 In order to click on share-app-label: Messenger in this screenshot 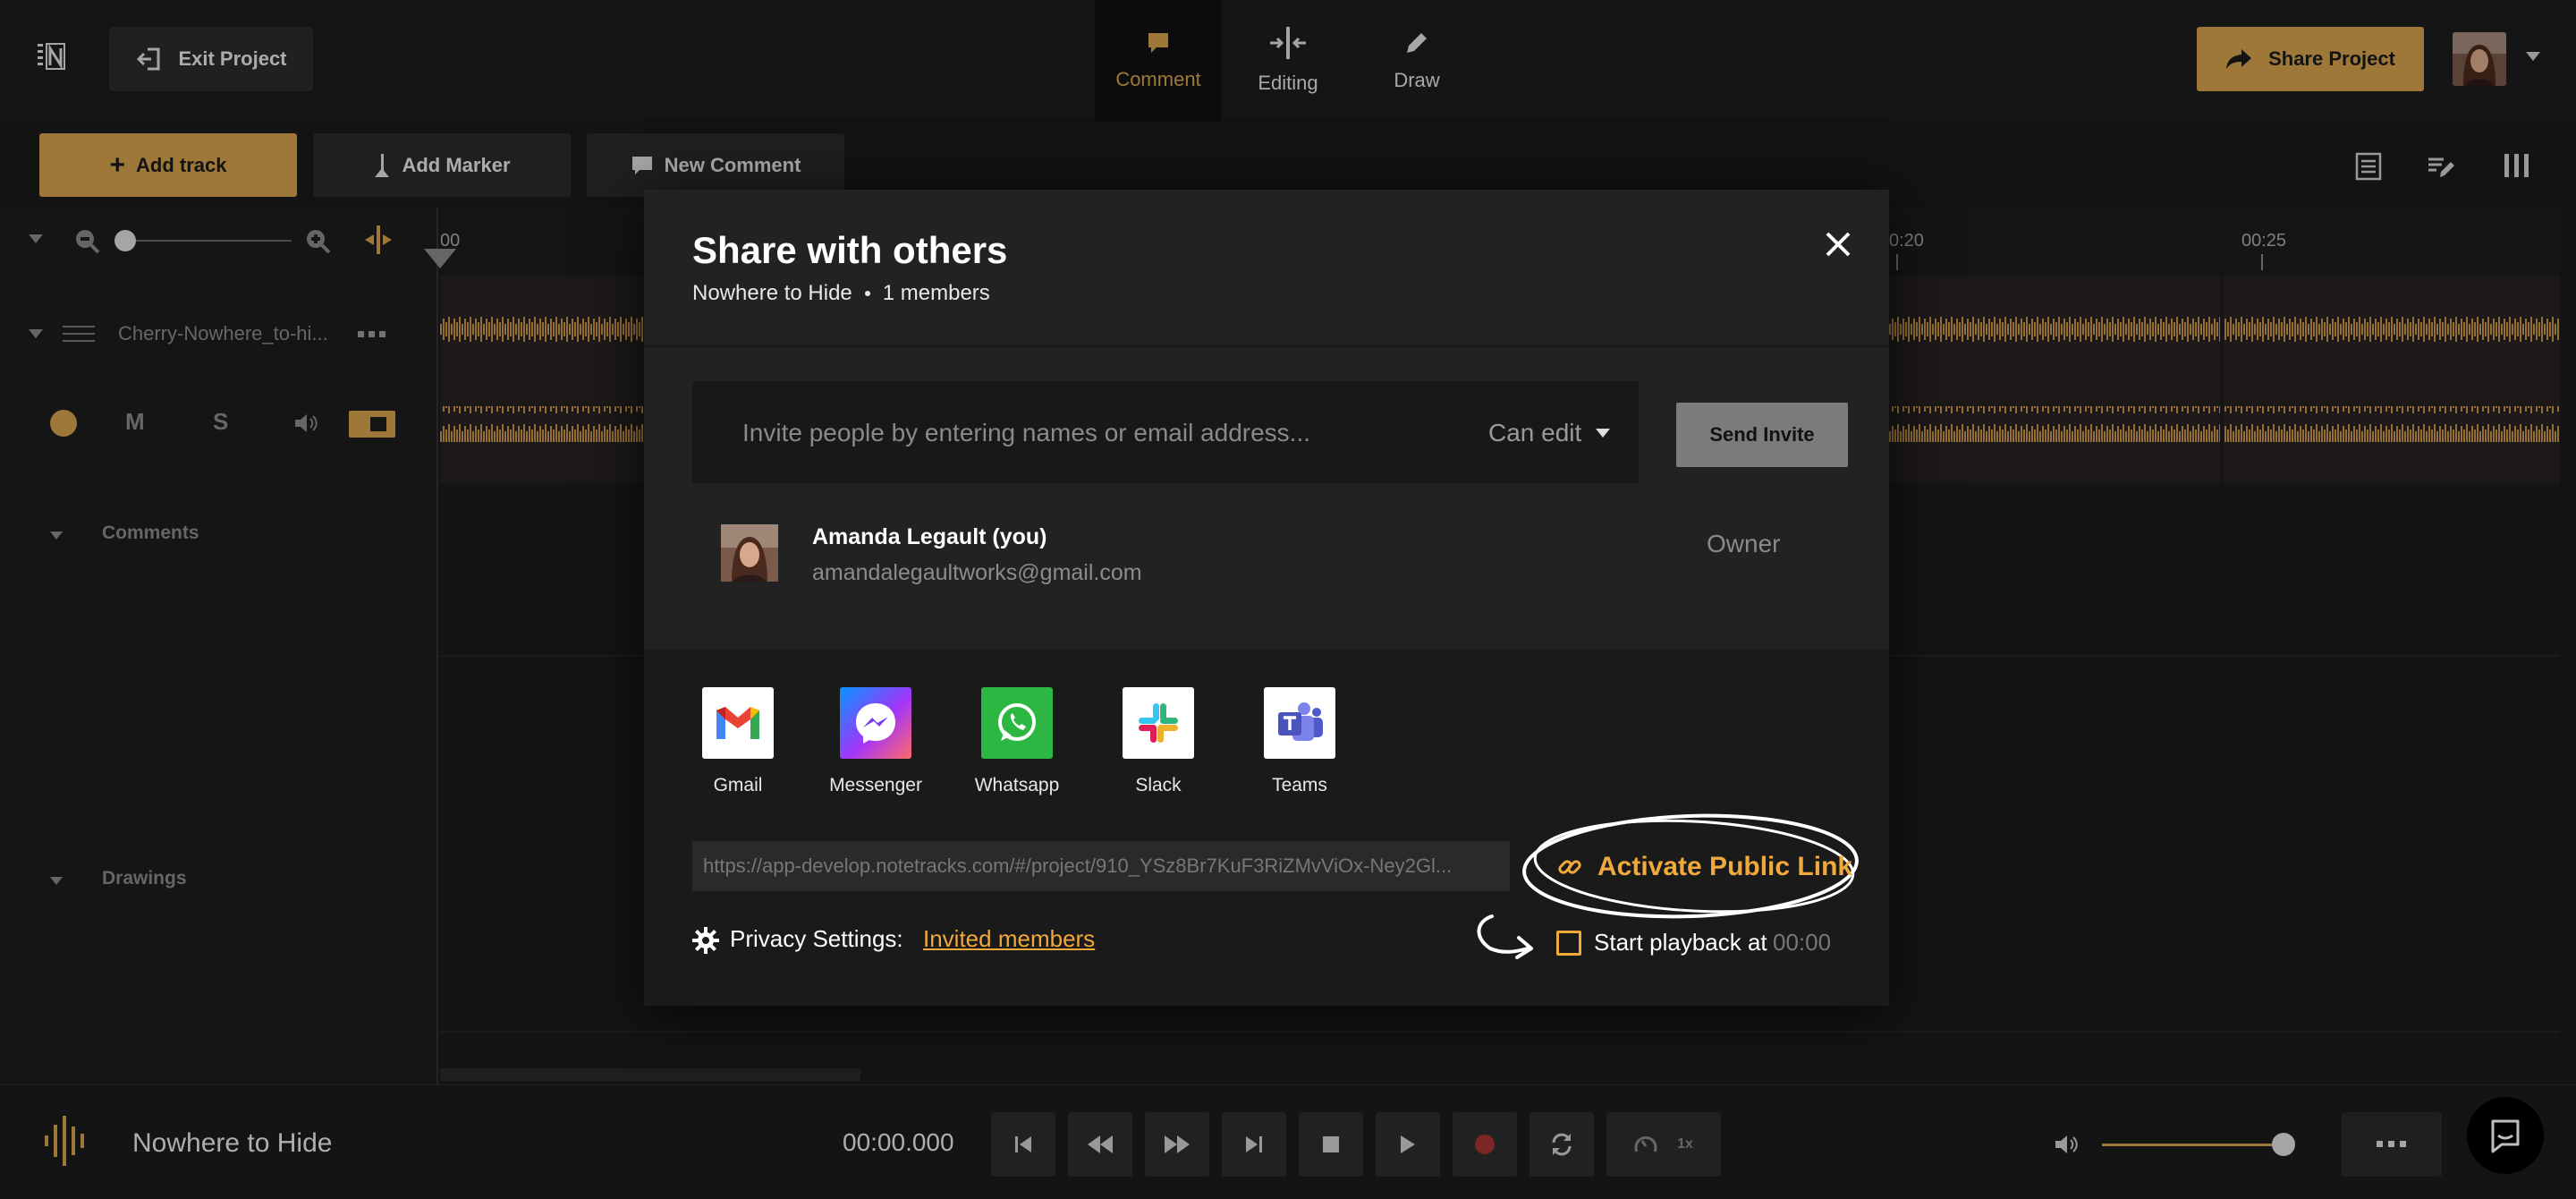, I will do `click(875, 785)`.